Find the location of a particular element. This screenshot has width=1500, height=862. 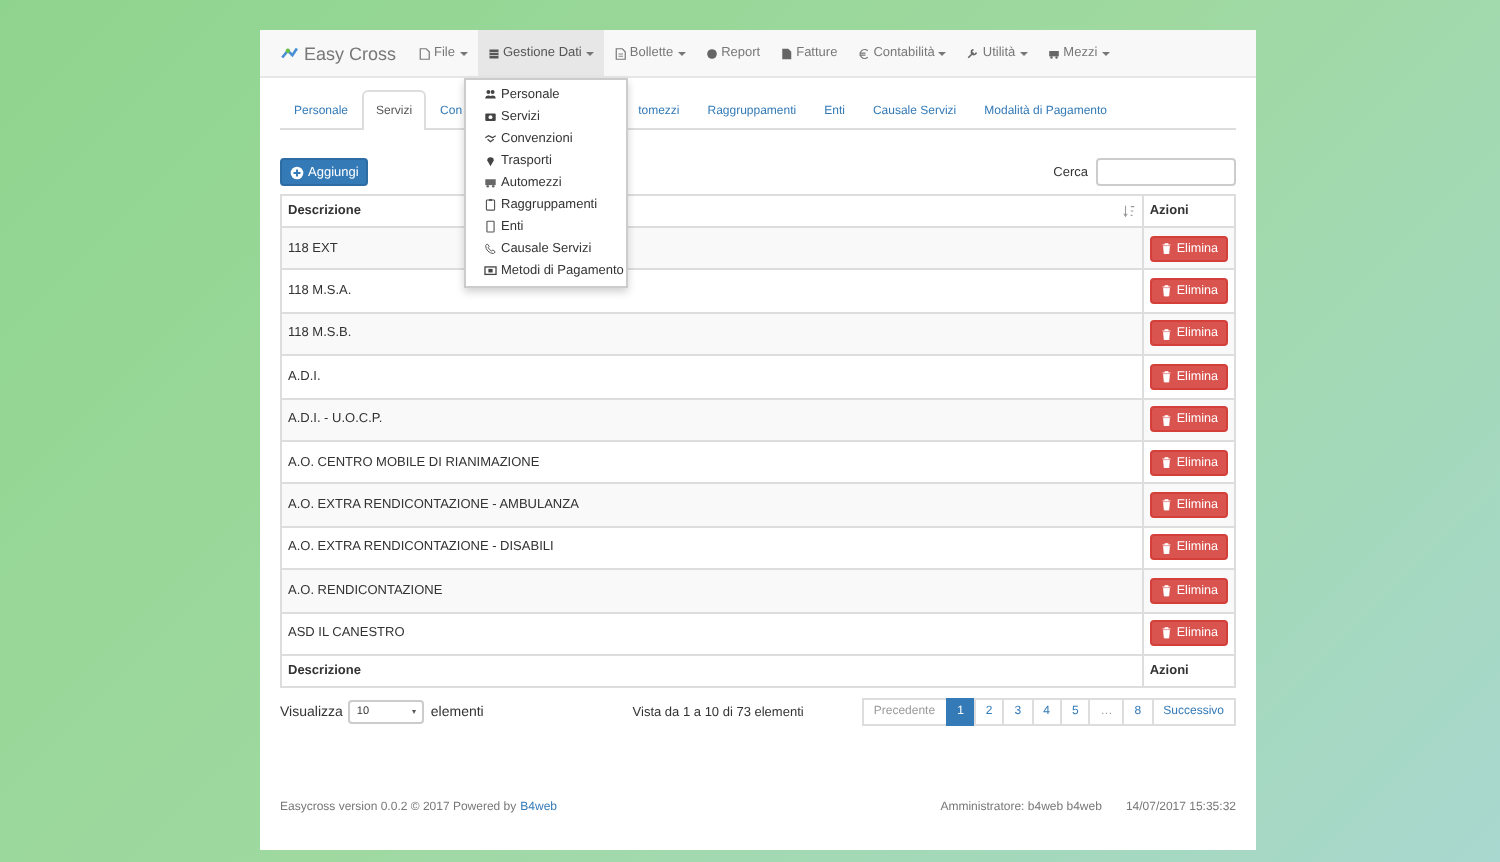

sort-icon is located at coordinates (1128, 211).